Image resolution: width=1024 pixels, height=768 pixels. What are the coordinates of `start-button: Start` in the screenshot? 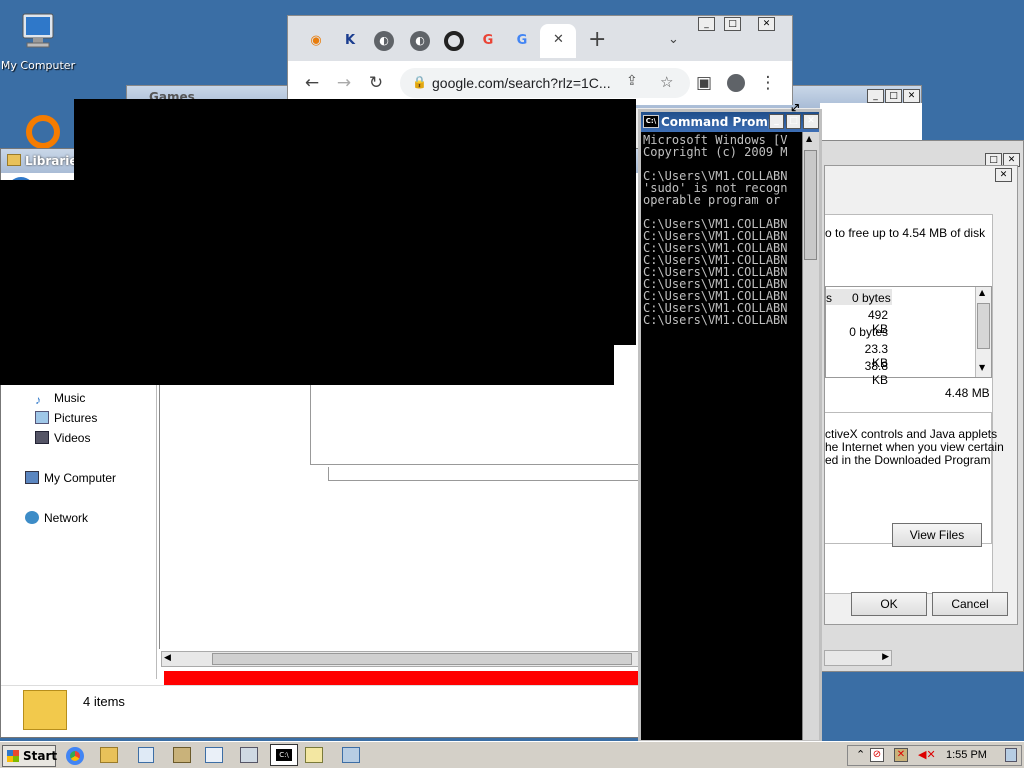 It's located at (30, 756).